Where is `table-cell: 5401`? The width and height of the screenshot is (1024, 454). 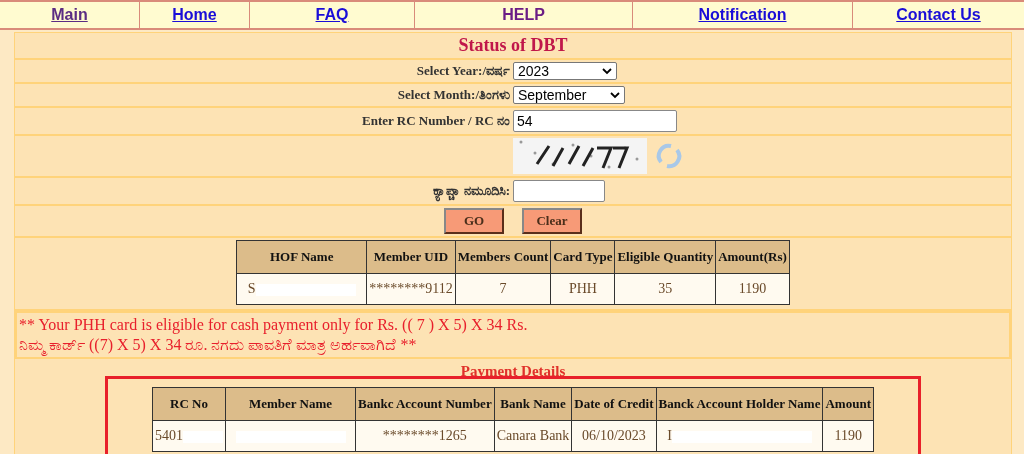 table-cell: 5401 is located at coordinates (189, 436).